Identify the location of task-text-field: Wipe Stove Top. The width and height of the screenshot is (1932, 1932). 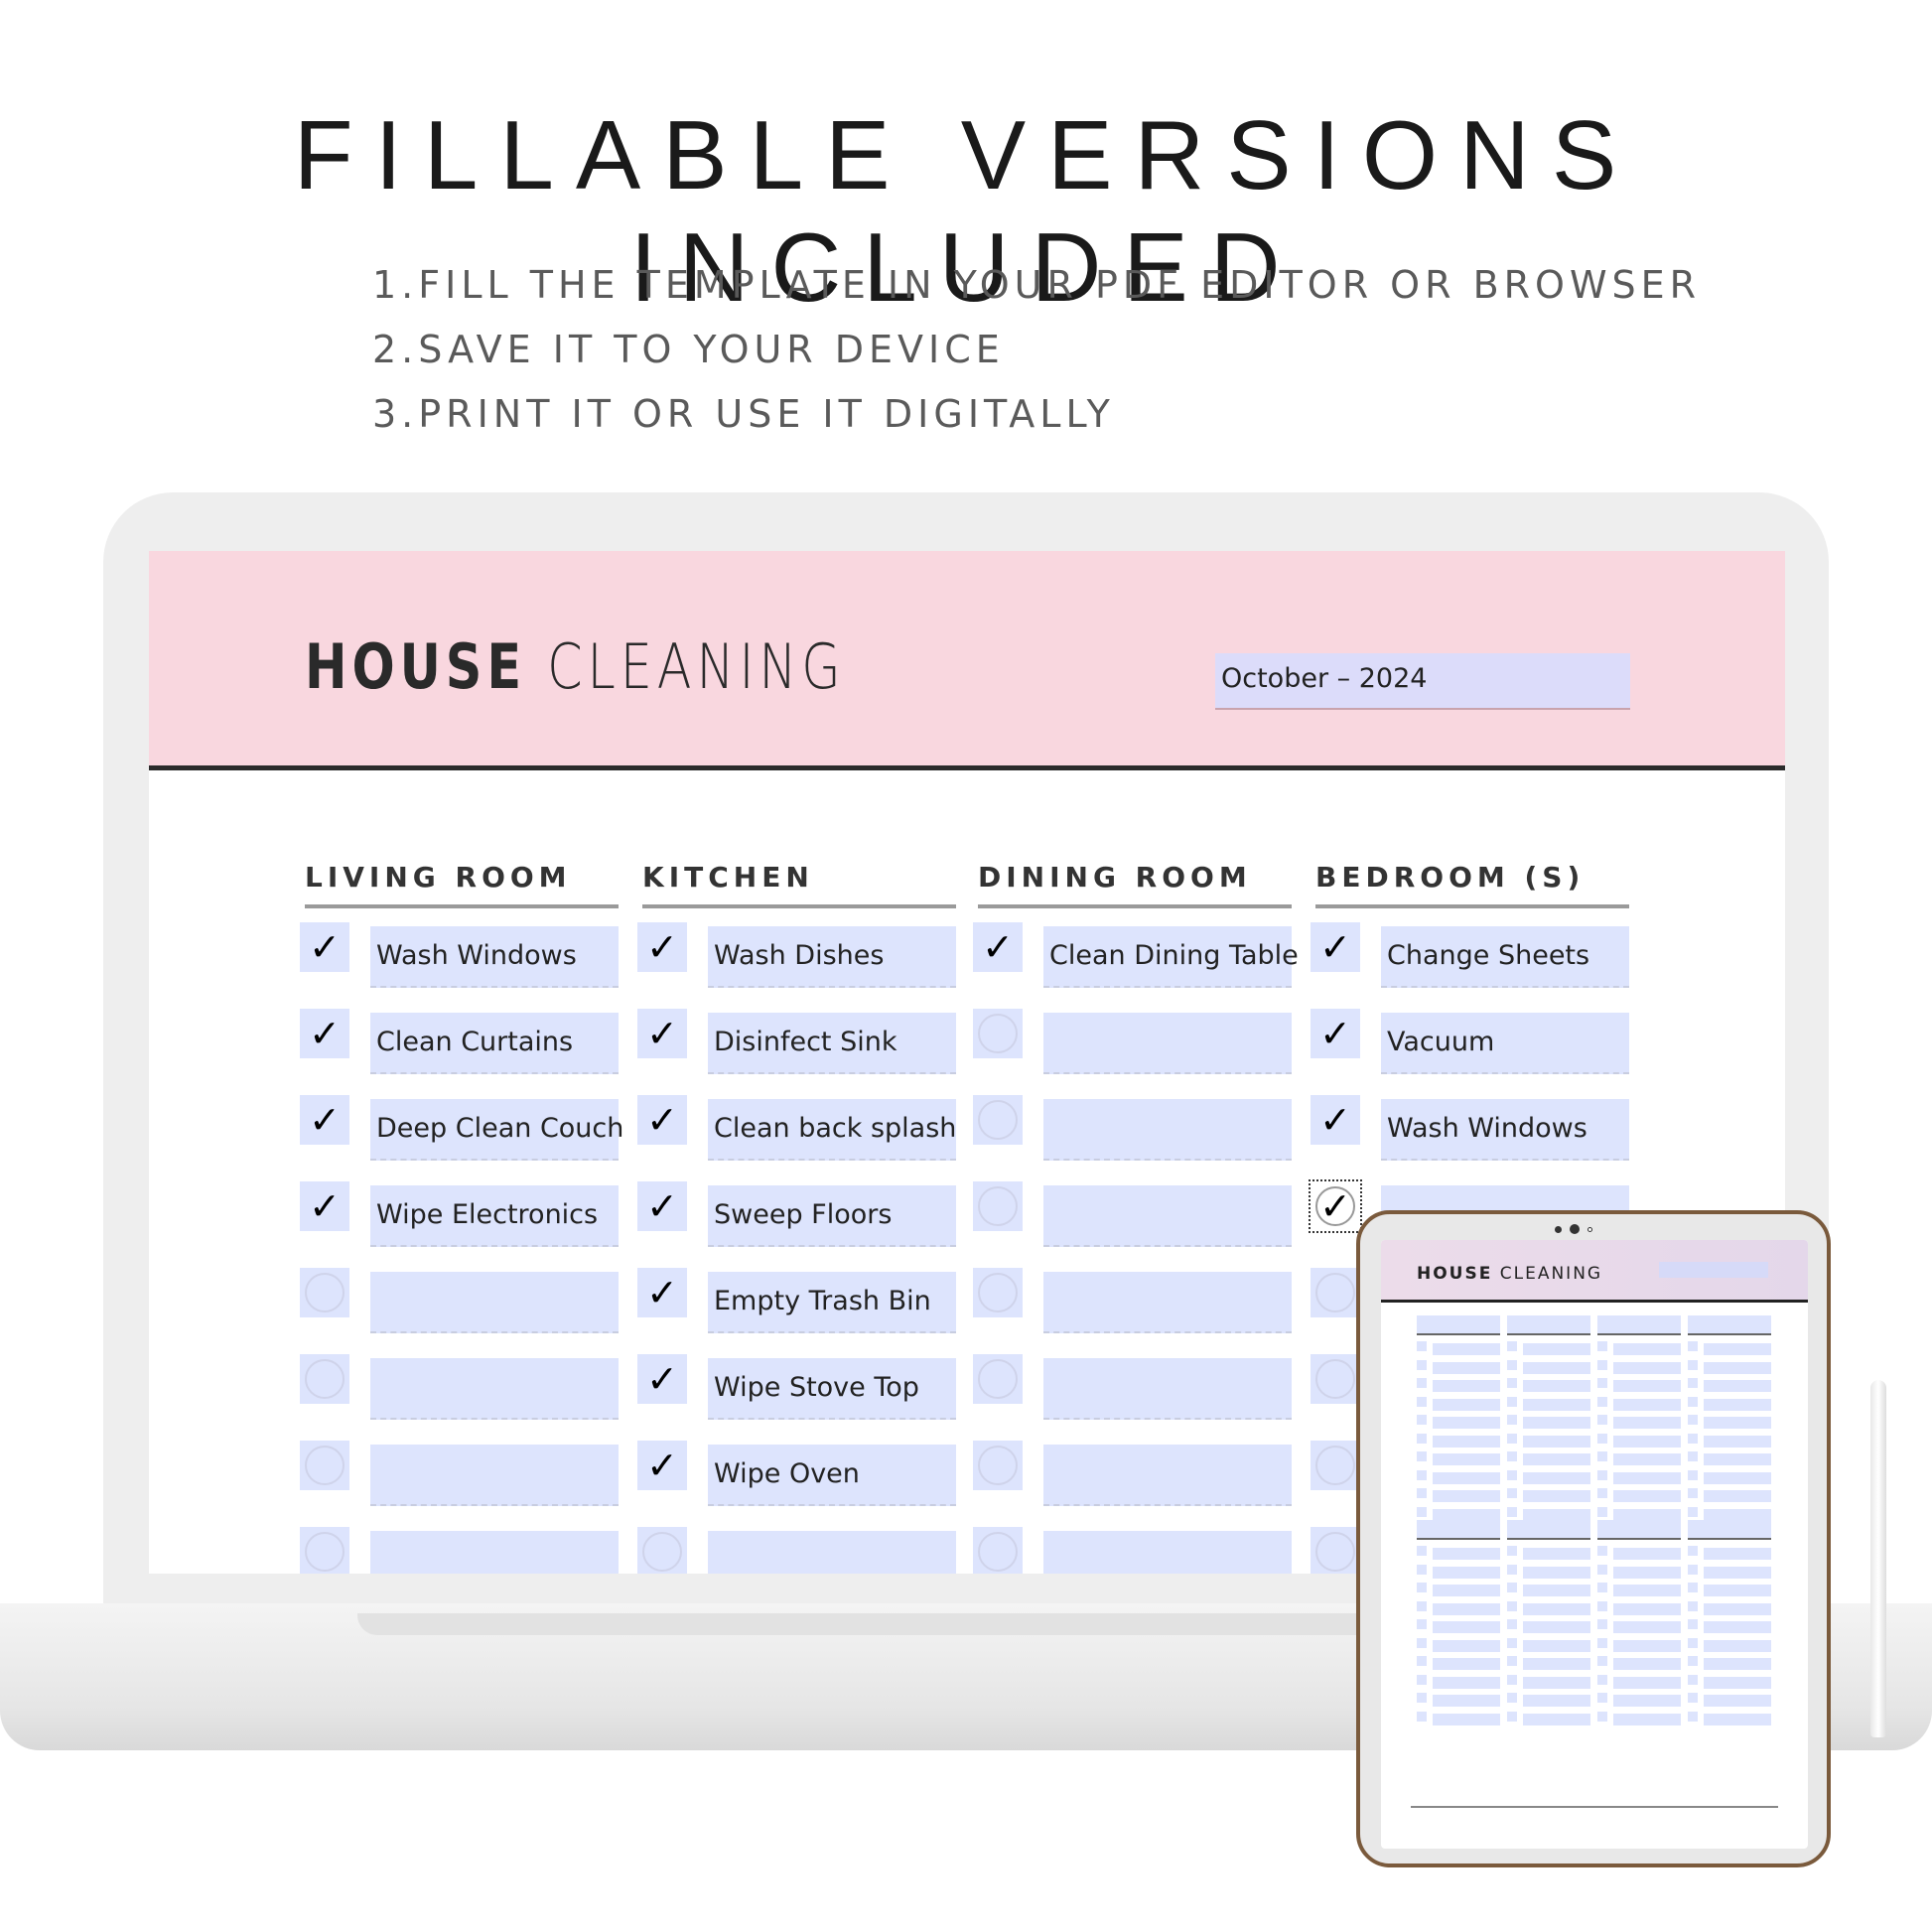
(832, 1389).